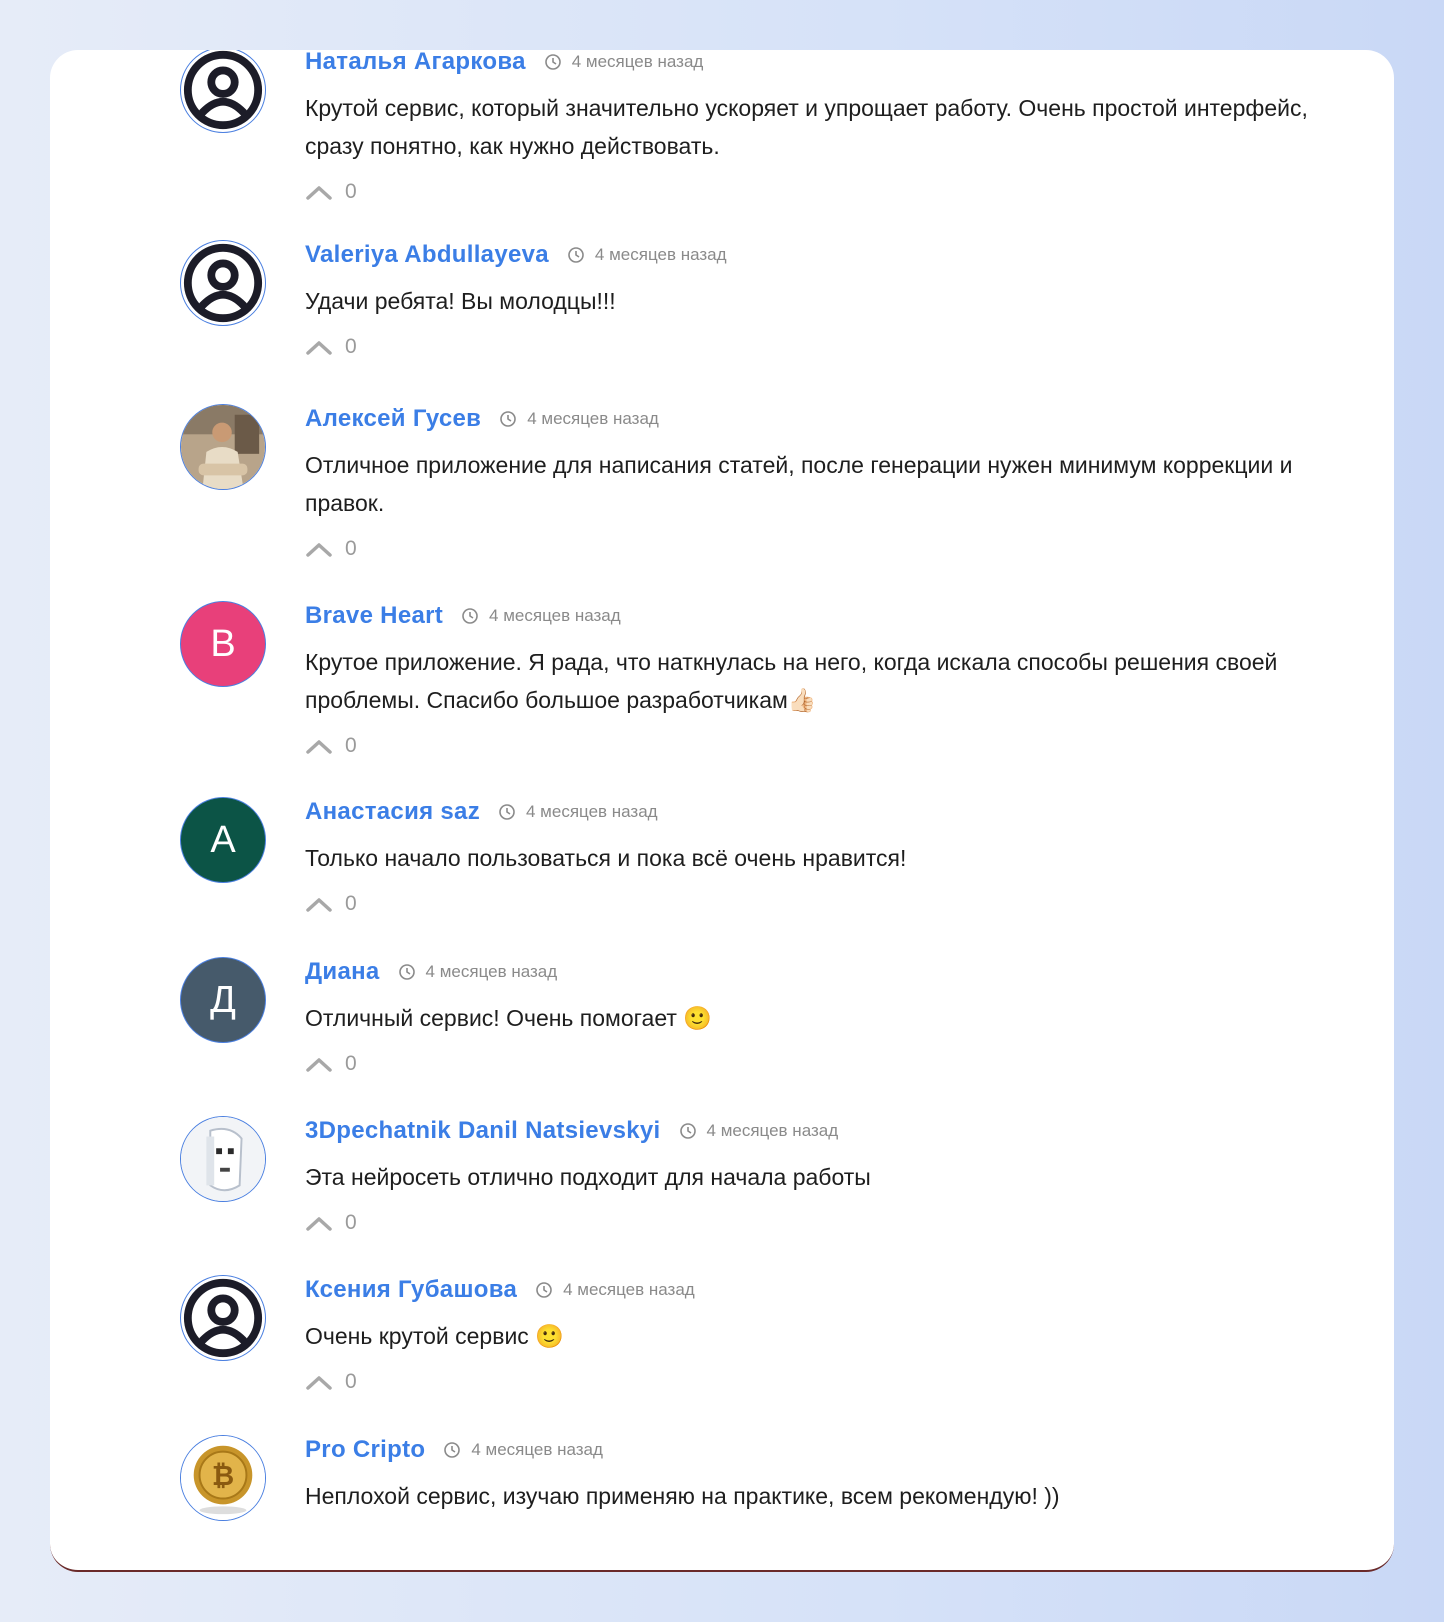  I want to click on comment-text: Удачи ребята! Вы молодцы!!!, so click(460, 301).